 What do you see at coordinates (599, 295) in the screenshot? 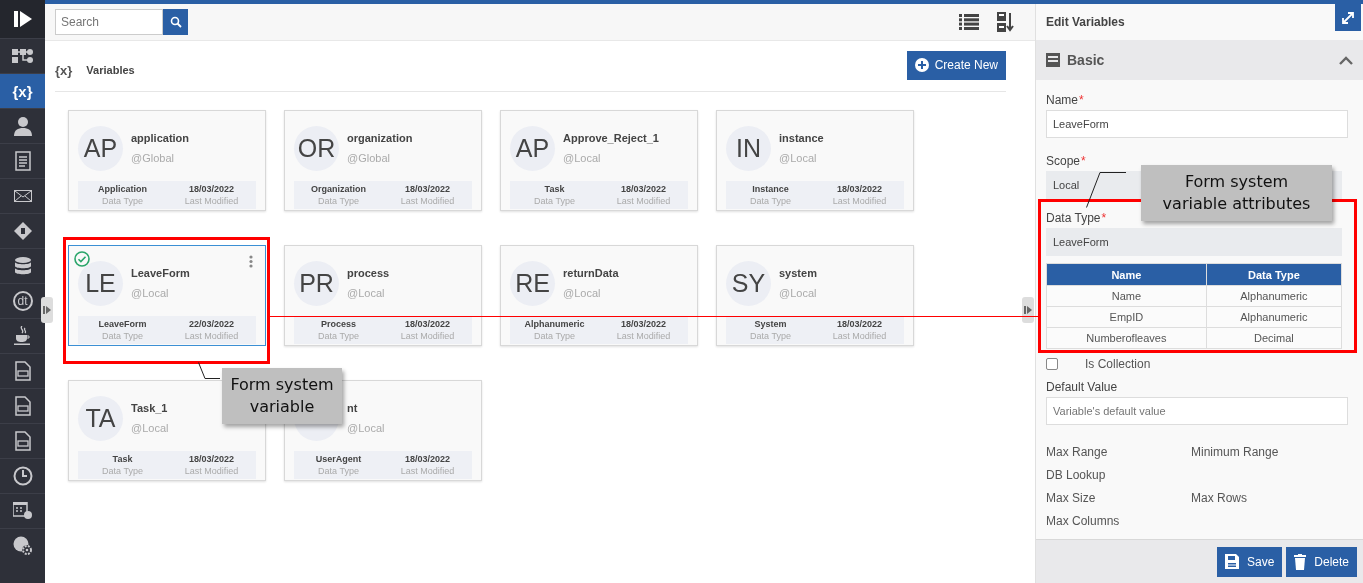
I see `variable-card: RE returnData @Local Alphanumeric Data Type 18/03/2022 Last Modified` at bounding box center [599, 295].